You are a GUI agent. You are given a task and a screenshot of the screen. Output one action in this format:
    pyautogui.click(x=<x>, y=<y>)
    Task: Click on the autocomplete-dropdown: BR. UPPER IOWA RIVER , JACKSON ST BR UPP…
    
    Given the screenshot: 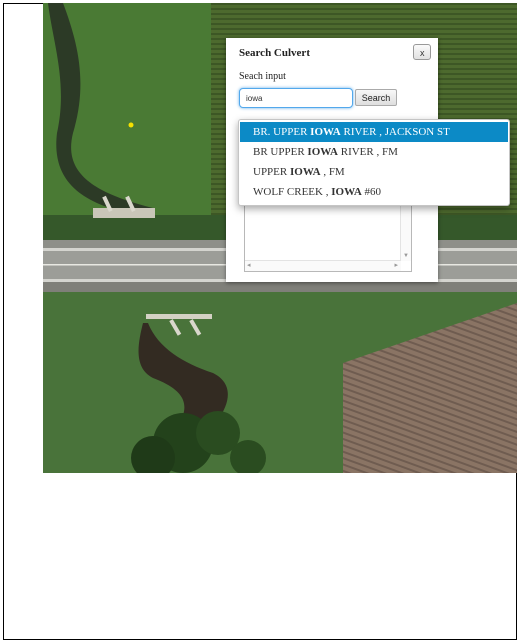 What is the action you would take?
    pyautogui.click(x=374, y=162)
    